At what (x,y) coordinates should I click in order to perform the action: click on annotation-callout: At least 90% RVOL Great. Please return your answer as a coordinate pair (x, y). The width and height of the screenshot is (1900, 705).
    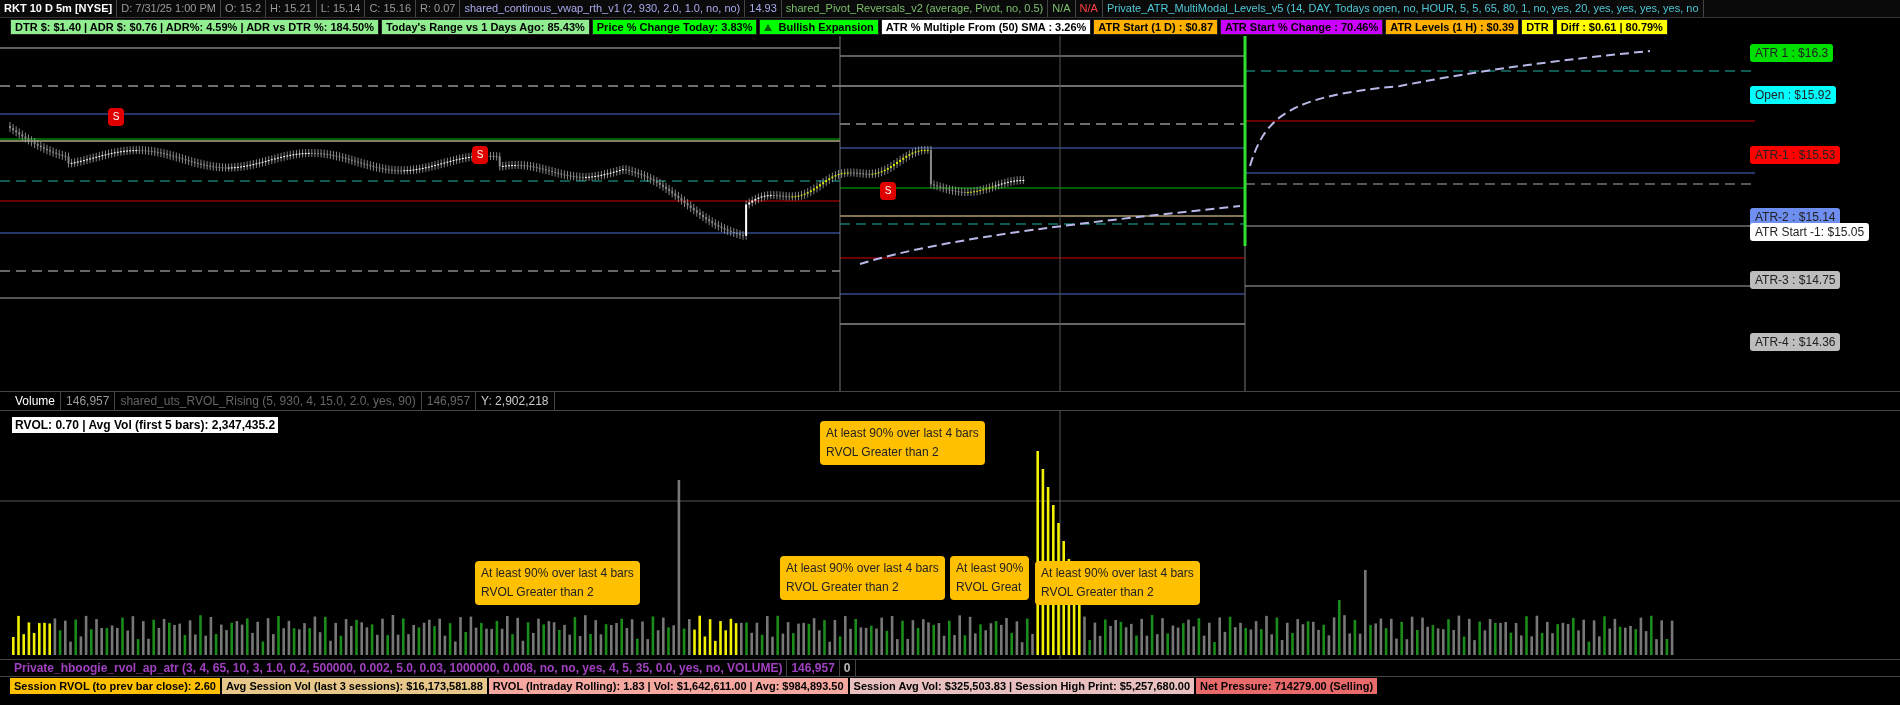
    Looking at the image, I should click on (990, 578).